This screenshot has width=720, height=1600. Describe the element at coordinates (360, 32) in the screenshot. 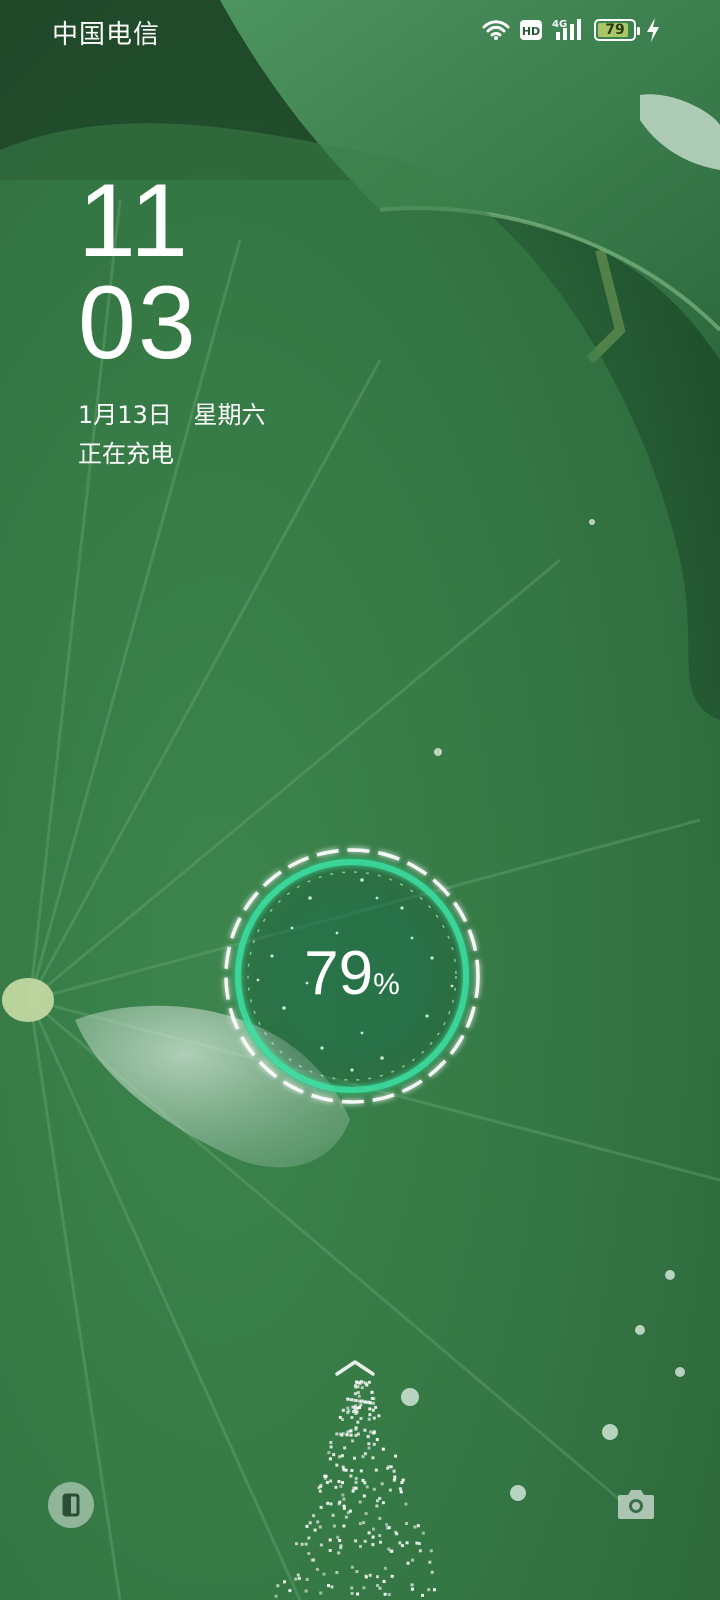

I see `status-bar: 中国电信 HD 4G 79` at that location.